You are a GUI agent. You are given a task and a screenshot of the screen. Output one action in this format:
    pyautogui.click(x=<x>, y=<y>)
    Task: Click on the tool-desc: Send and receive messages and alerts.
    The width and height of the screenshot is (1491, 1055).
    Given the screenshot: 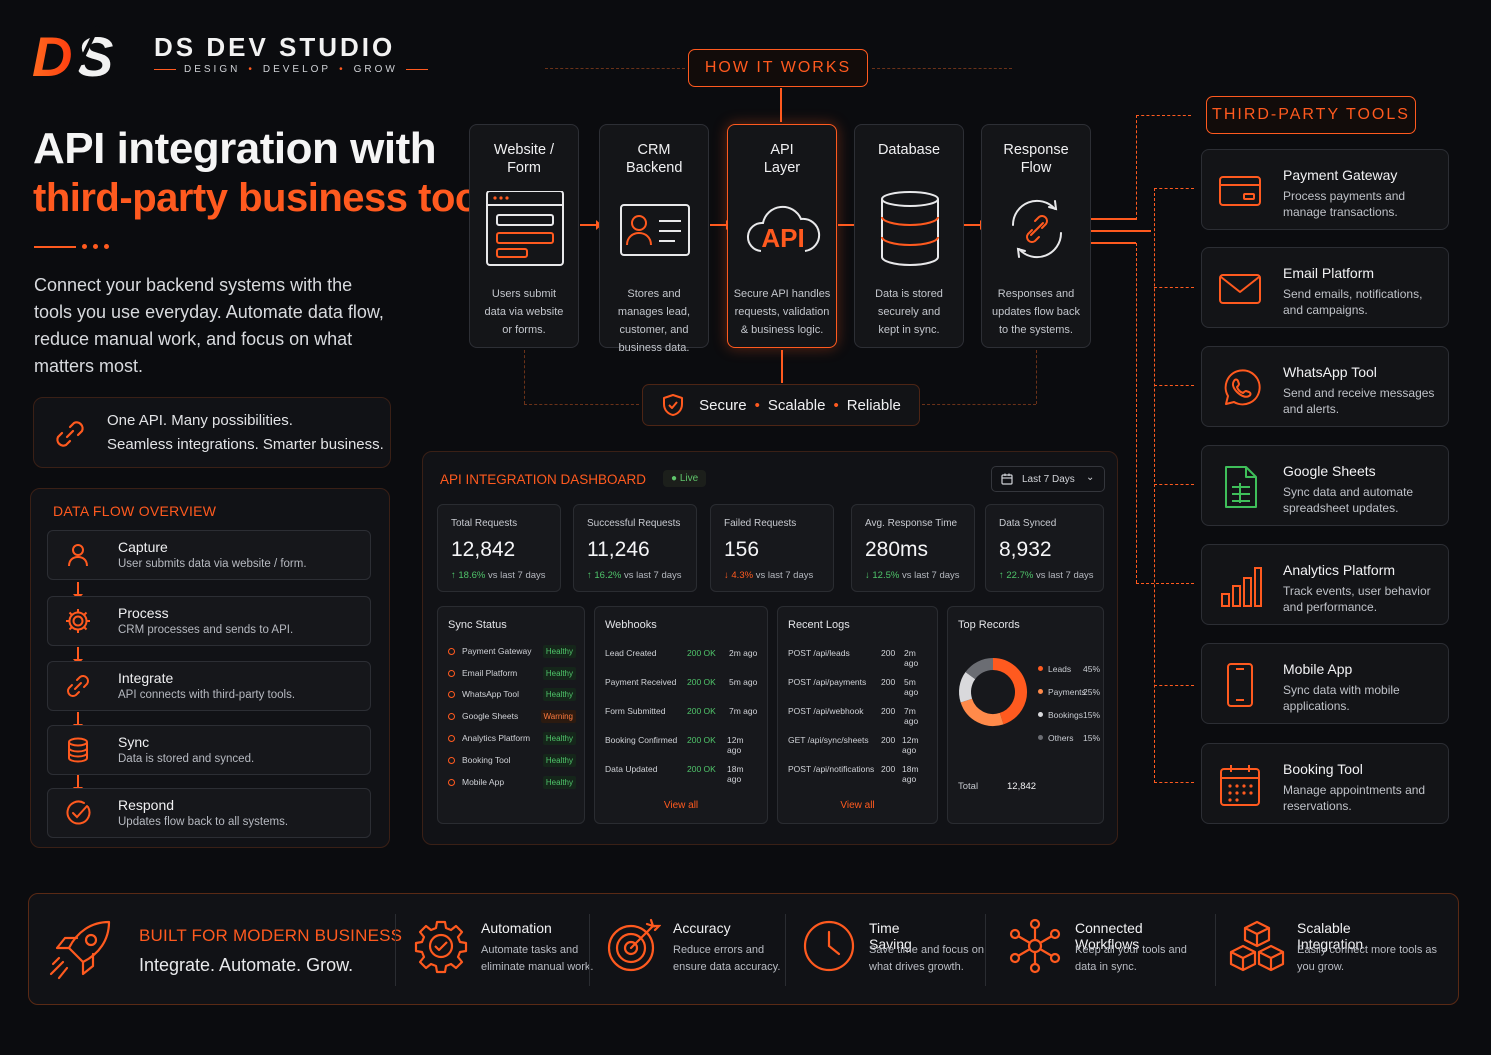 What is the action you would take?
    pyautogui.click(x=1359, y=401)
    